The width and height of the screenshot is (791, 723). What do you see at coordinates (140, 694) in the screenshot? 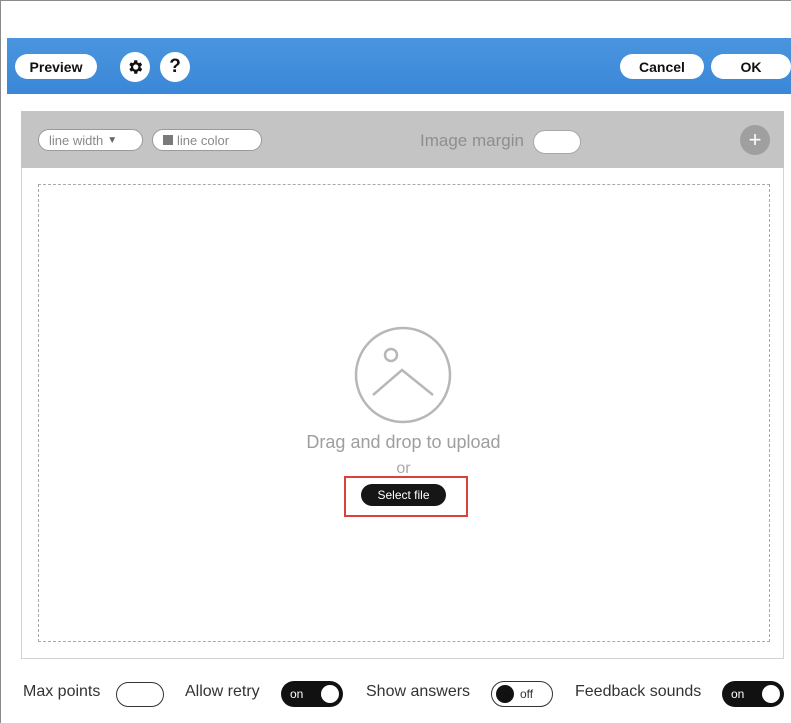
I see `max-points-input` at bounding box center [140, 694].